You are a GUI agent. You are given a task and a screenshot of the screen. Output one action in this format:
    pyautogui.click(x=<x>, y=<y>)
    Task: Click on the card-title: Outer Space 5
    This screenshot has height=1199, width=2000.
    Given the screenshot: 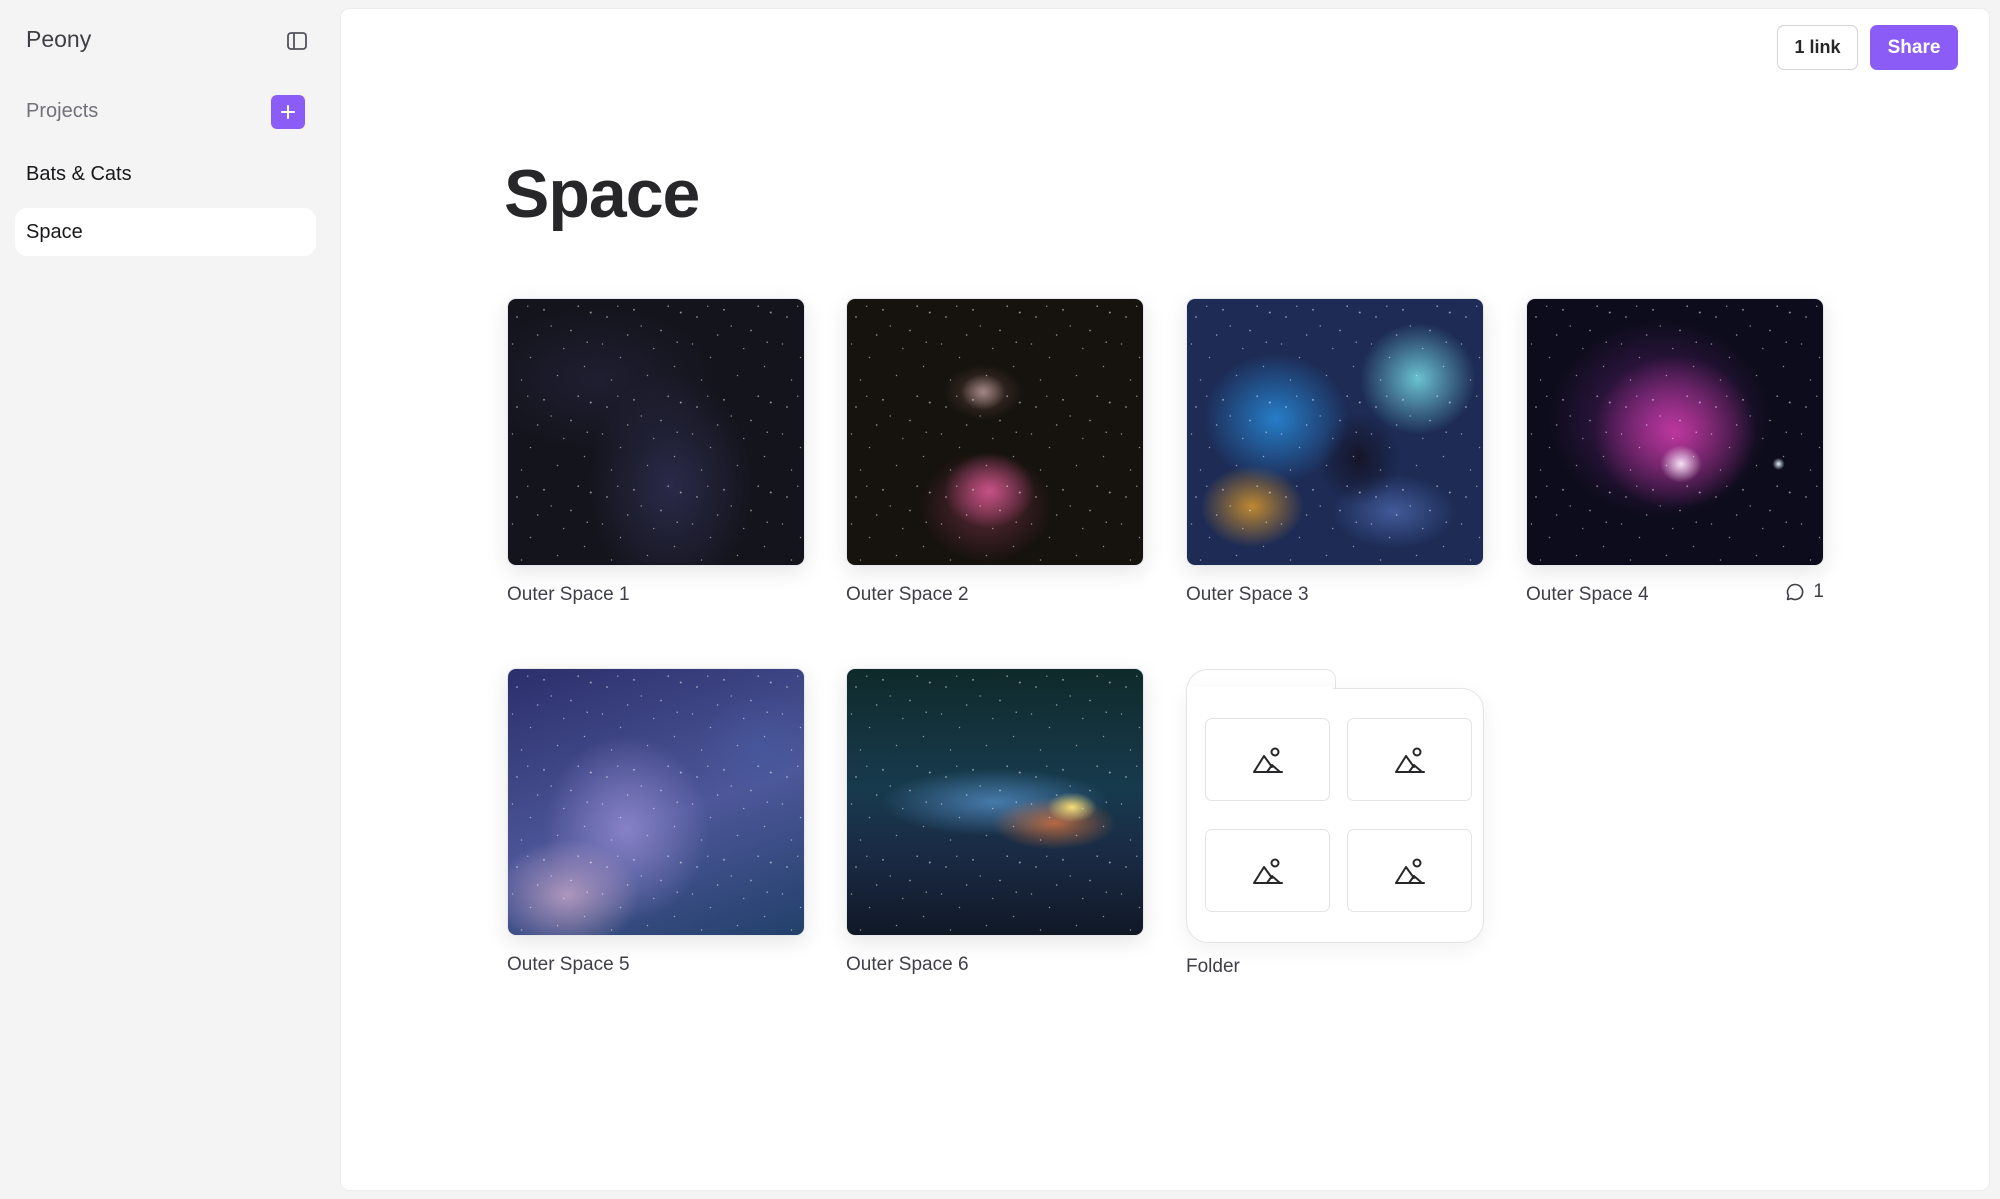 What is the action you would take?
    pyautogui.click(x=568, y=964)
    